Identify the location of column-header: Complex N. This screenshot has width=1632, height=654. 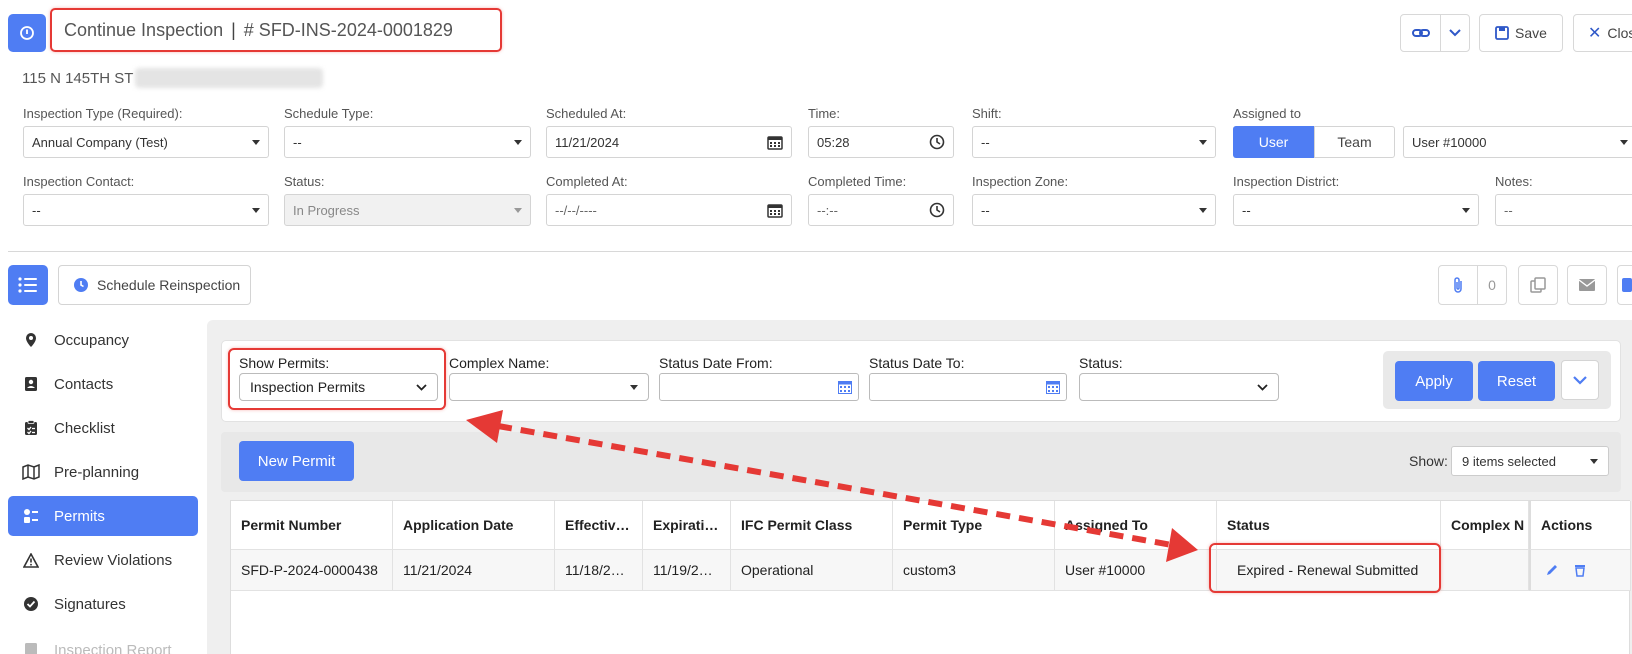
(1485, 525).